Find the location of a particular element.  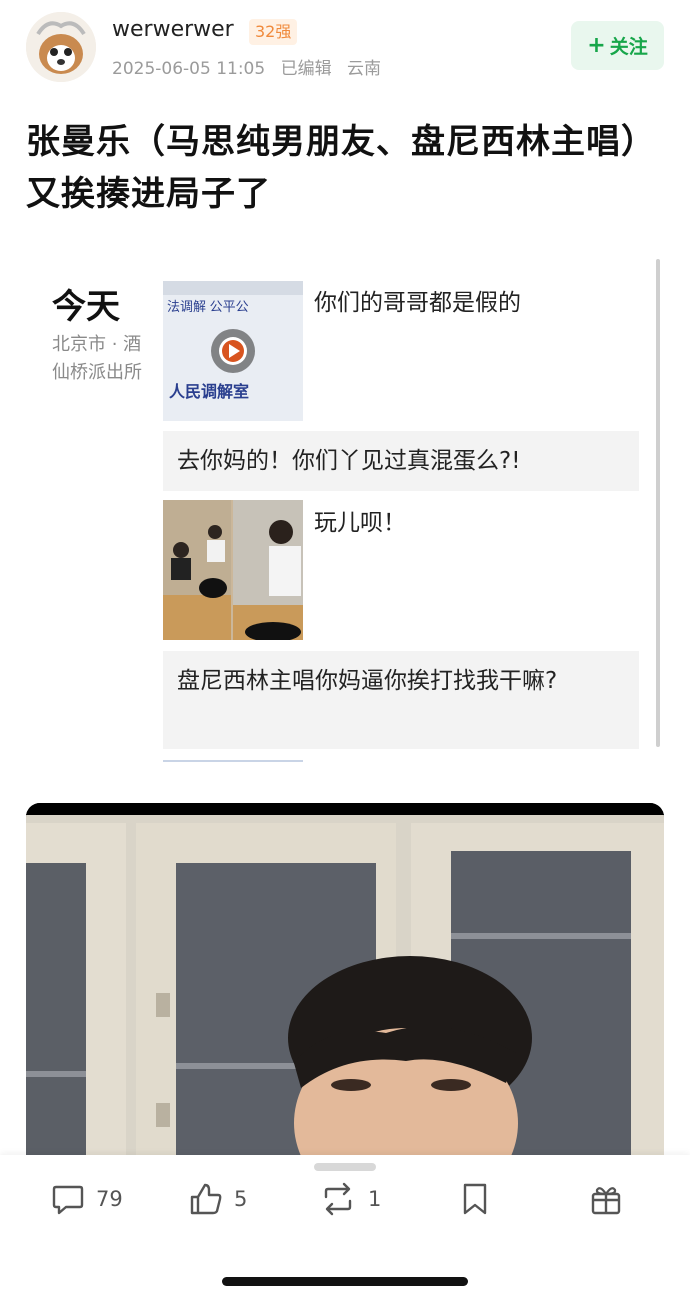

post-meta: 2025-06-05 11:05 已编辑 云南 is located at coordinates (251, 66).